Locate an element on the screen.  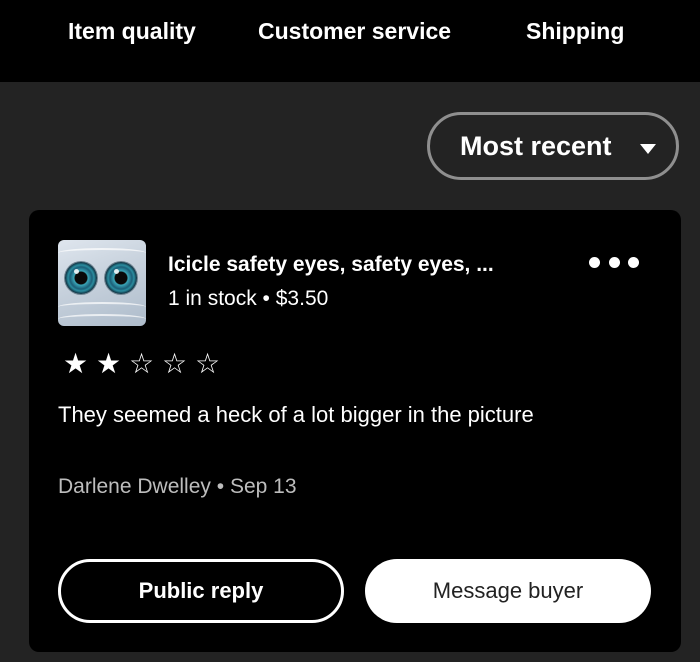
sort-dropdown: Most recent is located at coordinates (553, 146).